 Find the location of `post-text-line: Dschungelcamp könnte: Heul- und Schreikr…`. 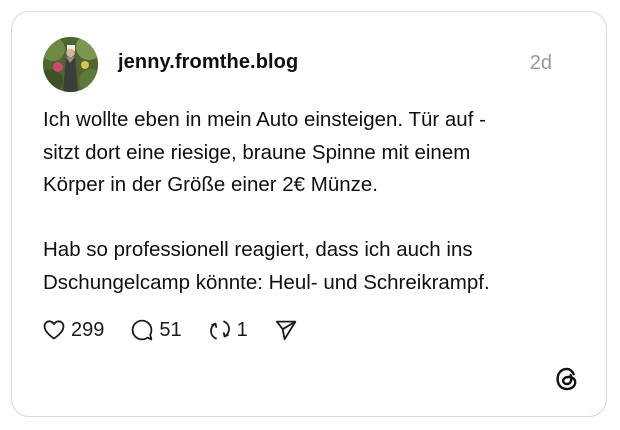

post-text-line: Dschungelcamp könnte: Heul- und Schreikr… is located at coordinates (266, 282).